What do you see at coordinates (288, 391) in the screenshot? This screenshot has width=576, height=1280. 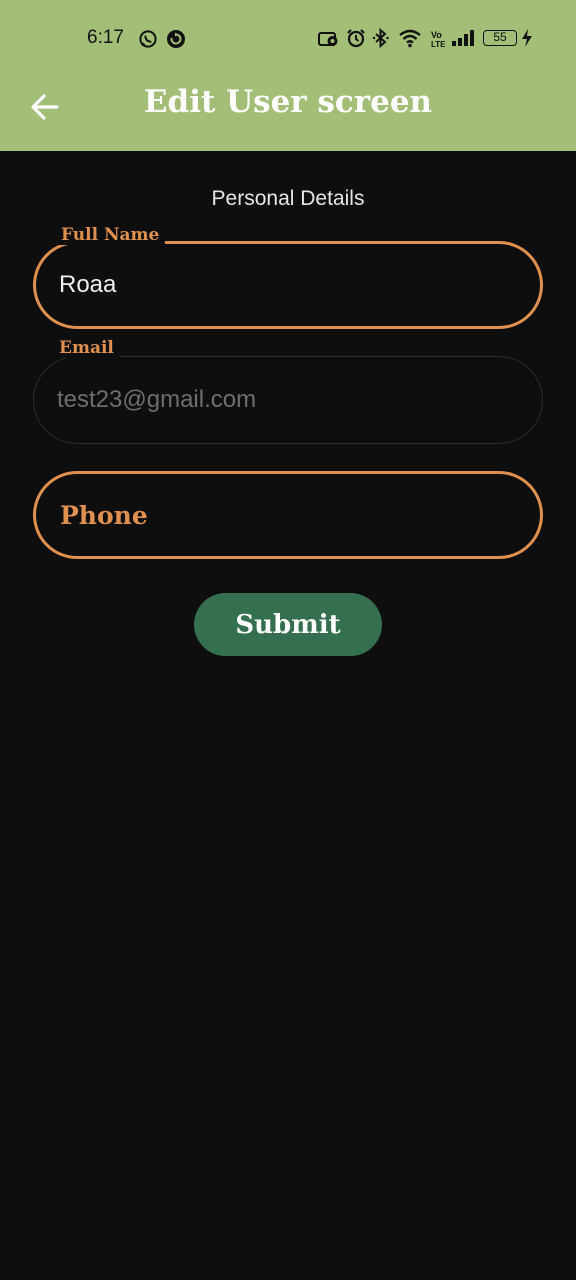 I see `email-field: Email test23@gmail.com` at bounding box center [288, 391].